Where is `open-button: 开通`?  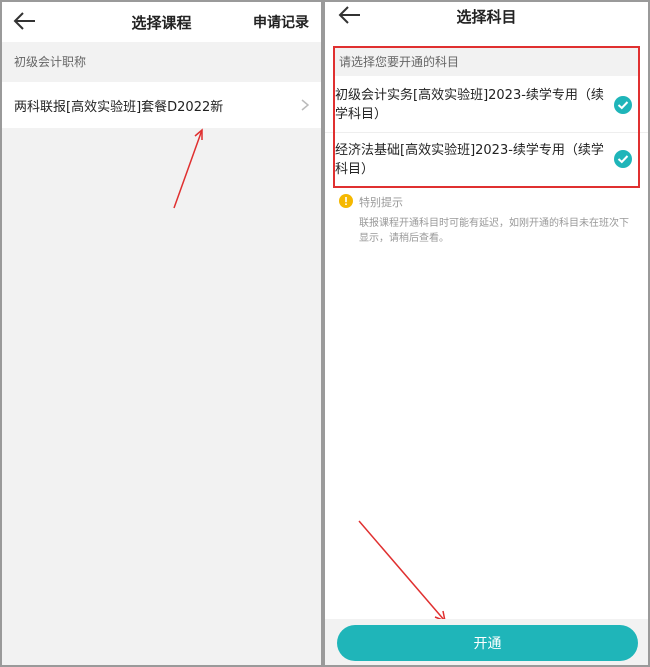
open-button: 开通 is located at coordinates (487, 643).